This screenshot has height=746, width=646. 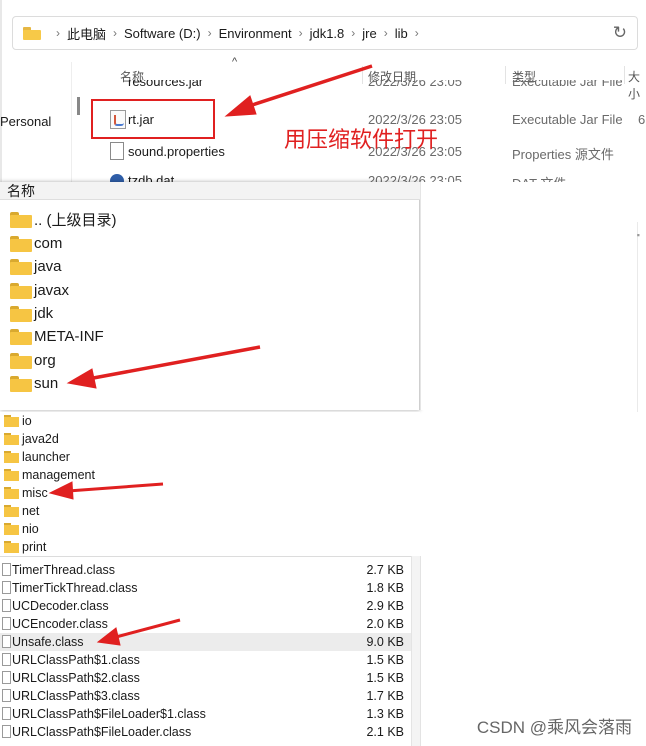 I want to click on table-row: URLClassPath$3.class 1.7 KB, so click(x=210, y=696).